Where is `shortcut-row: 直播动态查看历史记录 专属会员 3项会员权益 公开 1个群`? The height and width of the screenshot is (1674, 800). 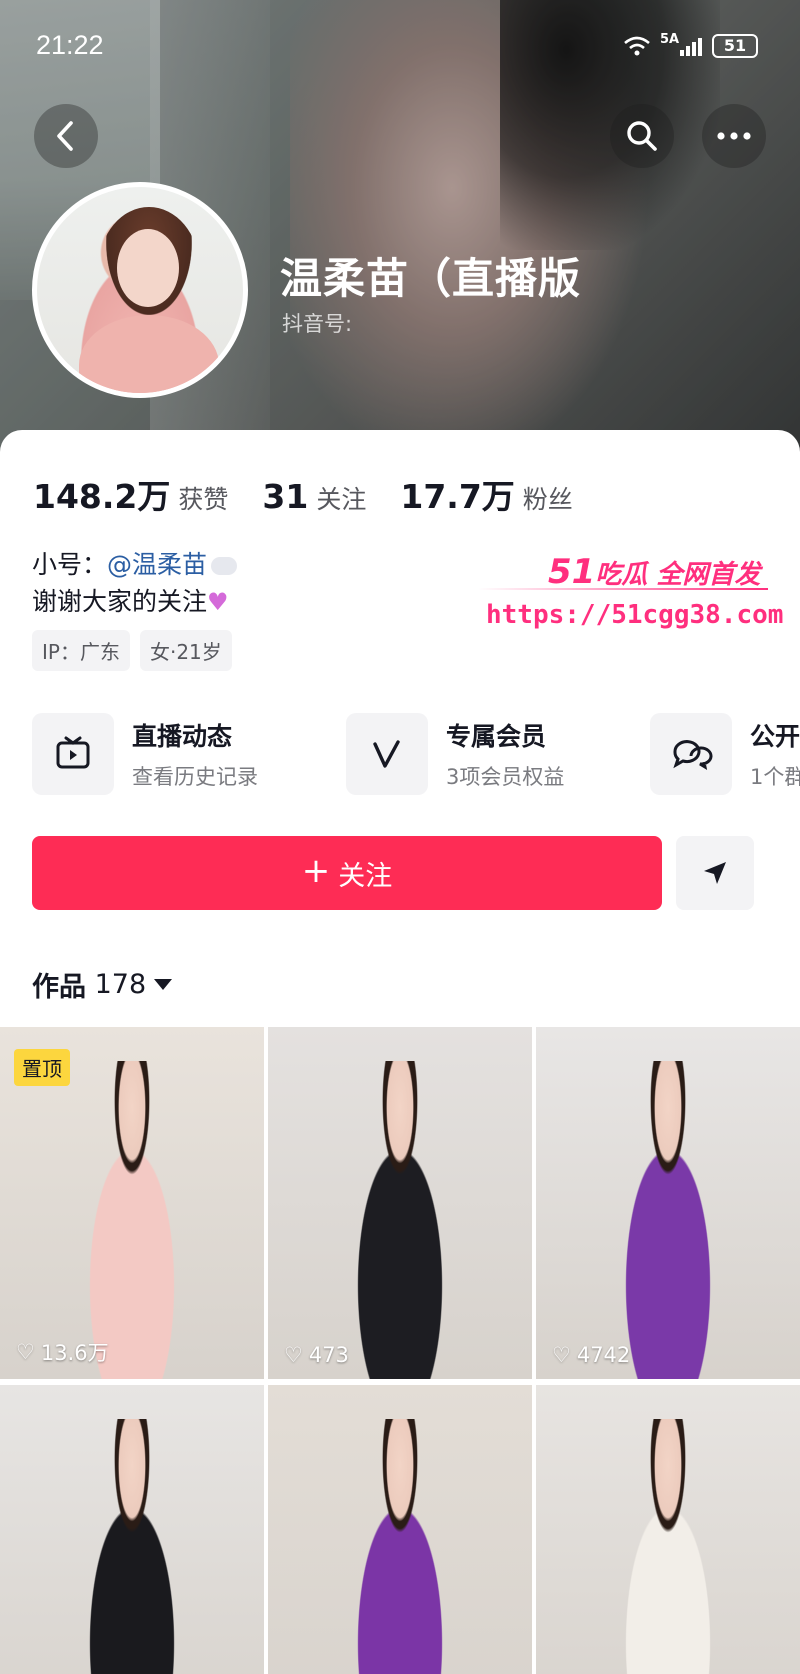
shortcut-row: 直播动态查看历史记录 专属会员 3项会员权益 公开 1个群 is located at coordinates (416, 754).